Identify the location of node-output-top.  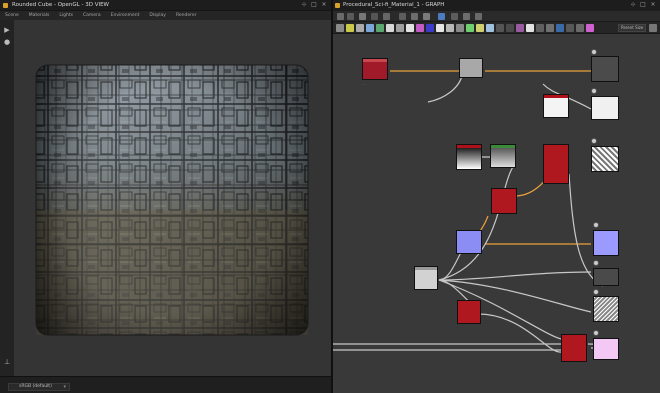
(605, 69).